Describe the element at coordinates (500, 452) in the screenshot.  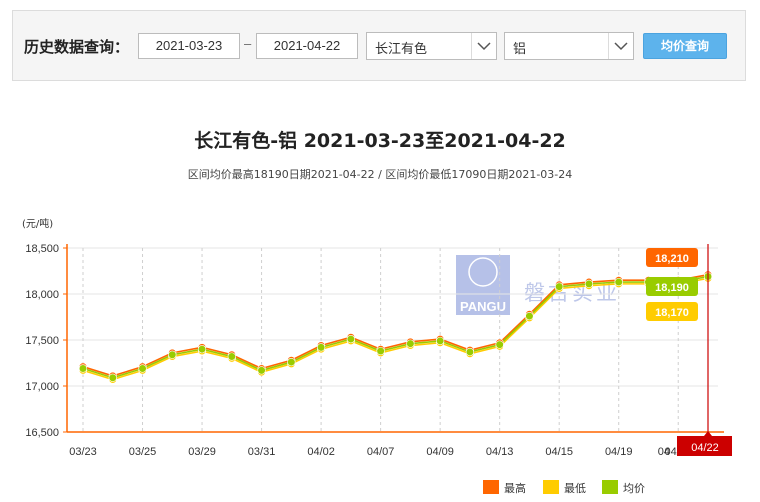
I see `x-tick-label: 04/13` at that location.